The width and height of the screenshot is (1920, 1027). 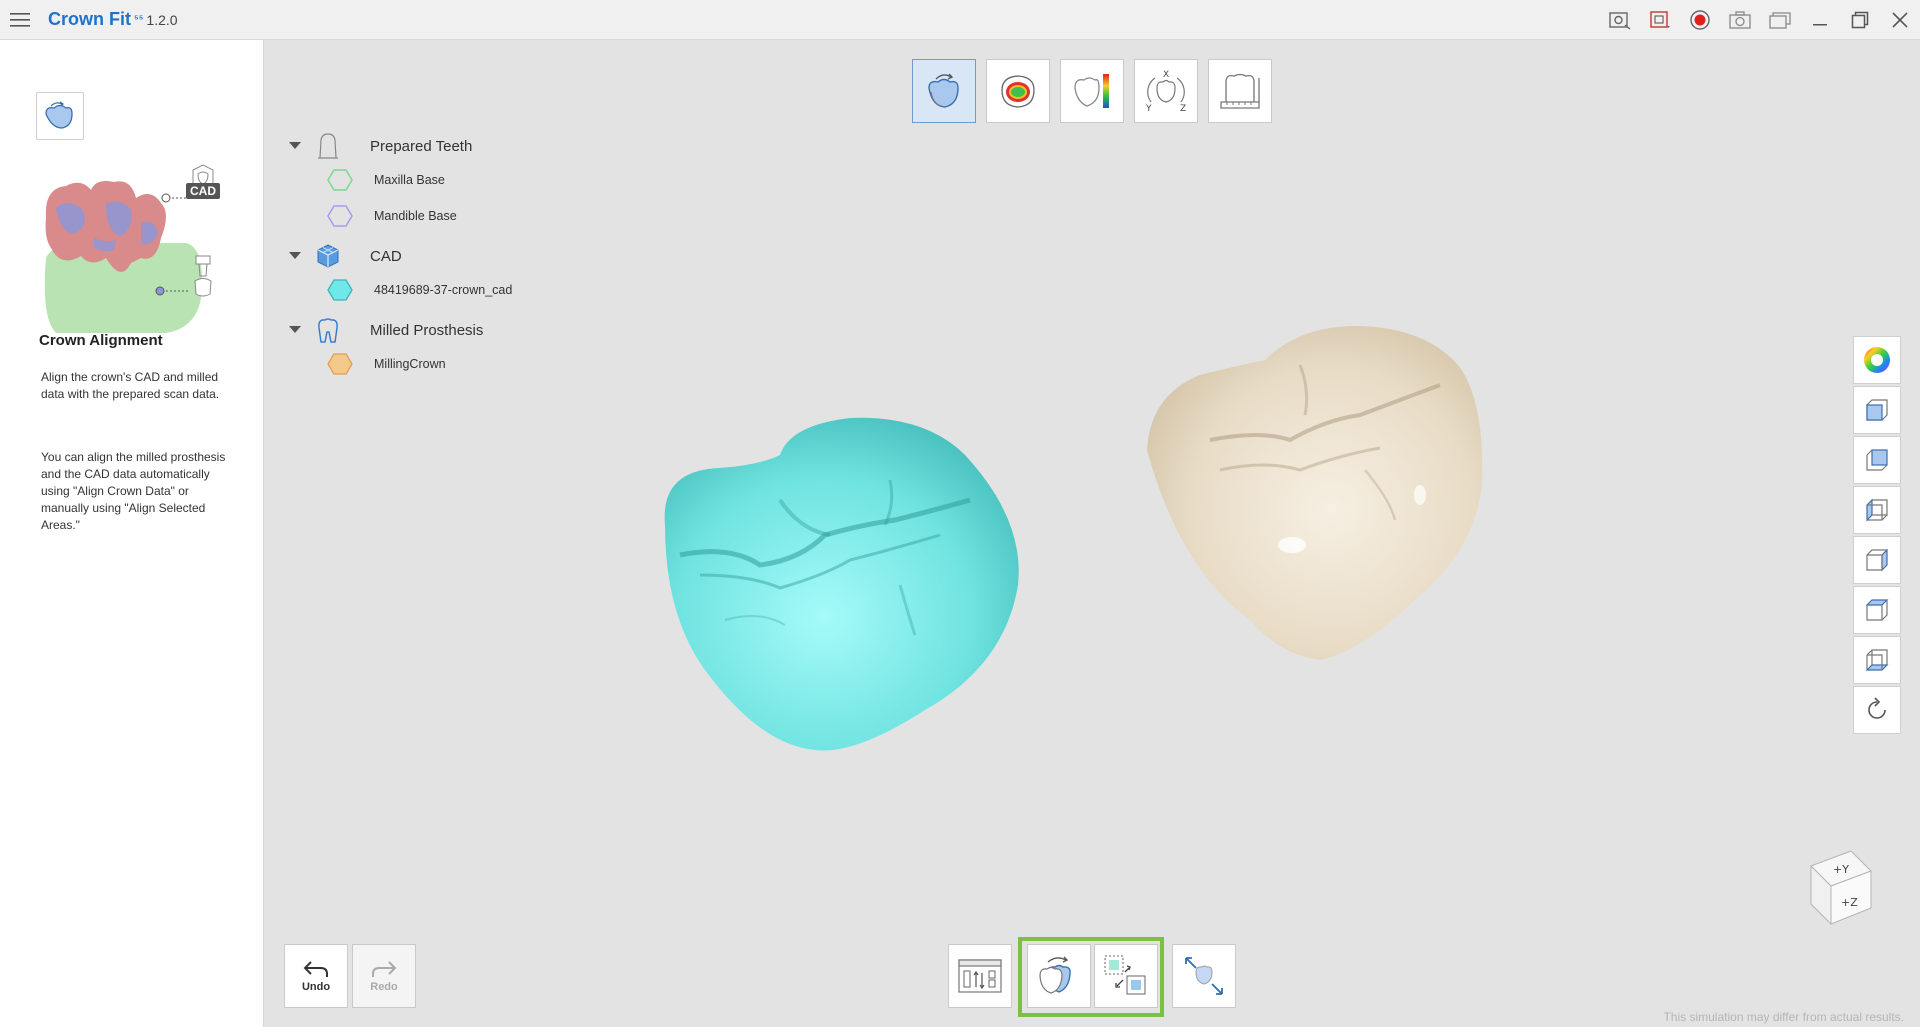 I want to click on undo-label: Undo, so click(x=316, y=987).